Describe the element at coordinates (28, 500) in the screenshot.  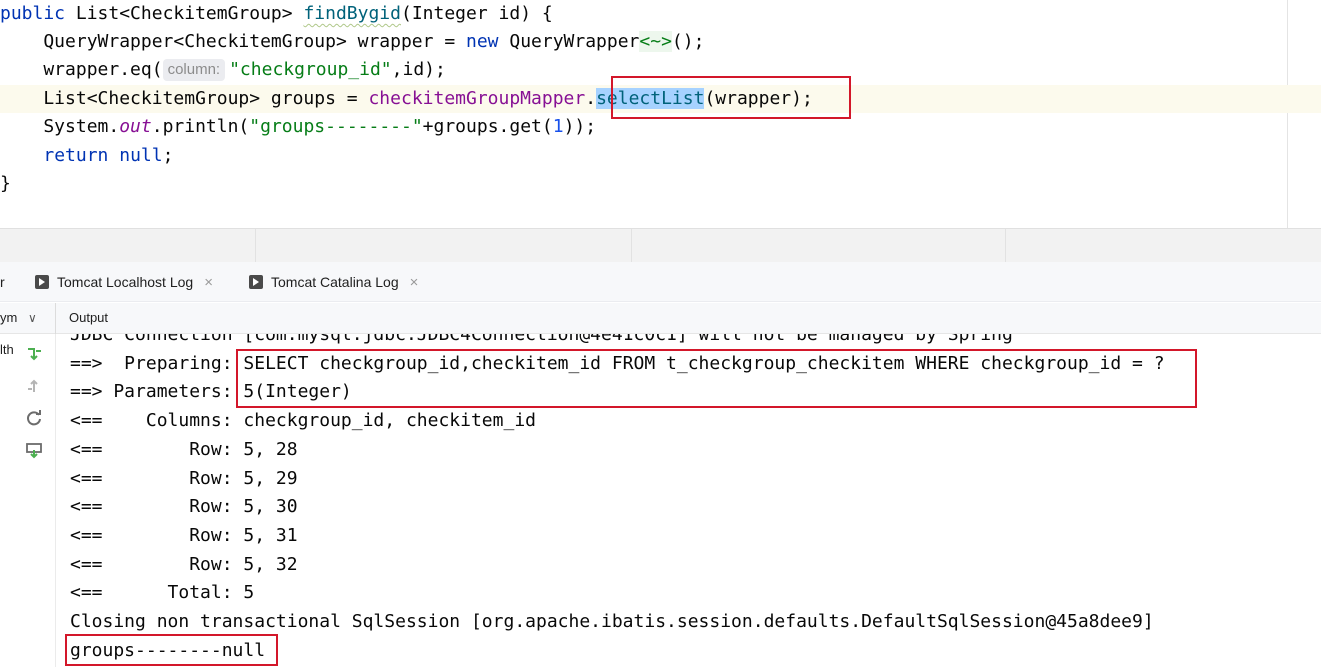
I see `console-toolbar: lth` at that location.